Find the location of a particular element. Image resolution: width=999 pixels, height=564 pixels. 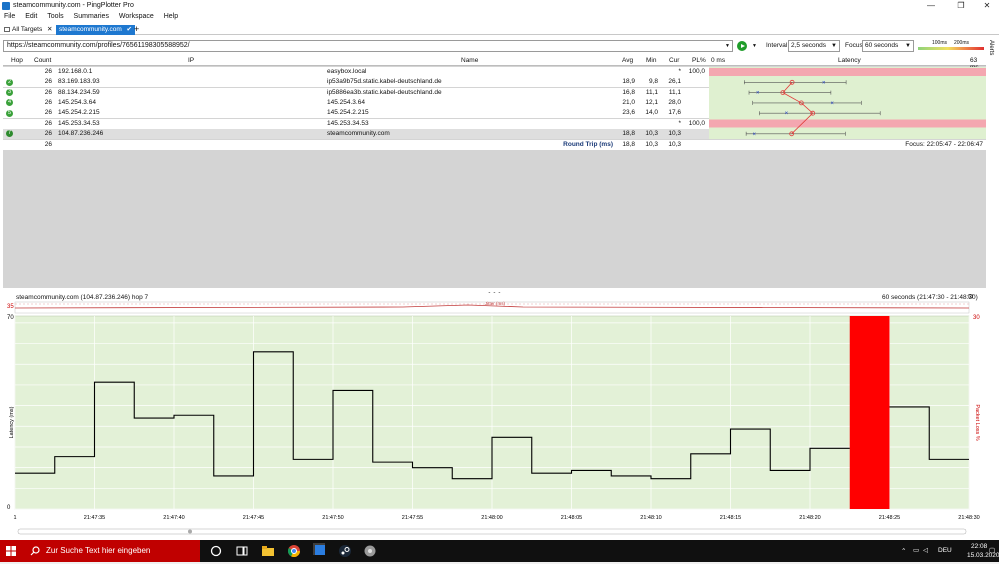

cell-min: 9,8 is located at coordinates (653, 82).